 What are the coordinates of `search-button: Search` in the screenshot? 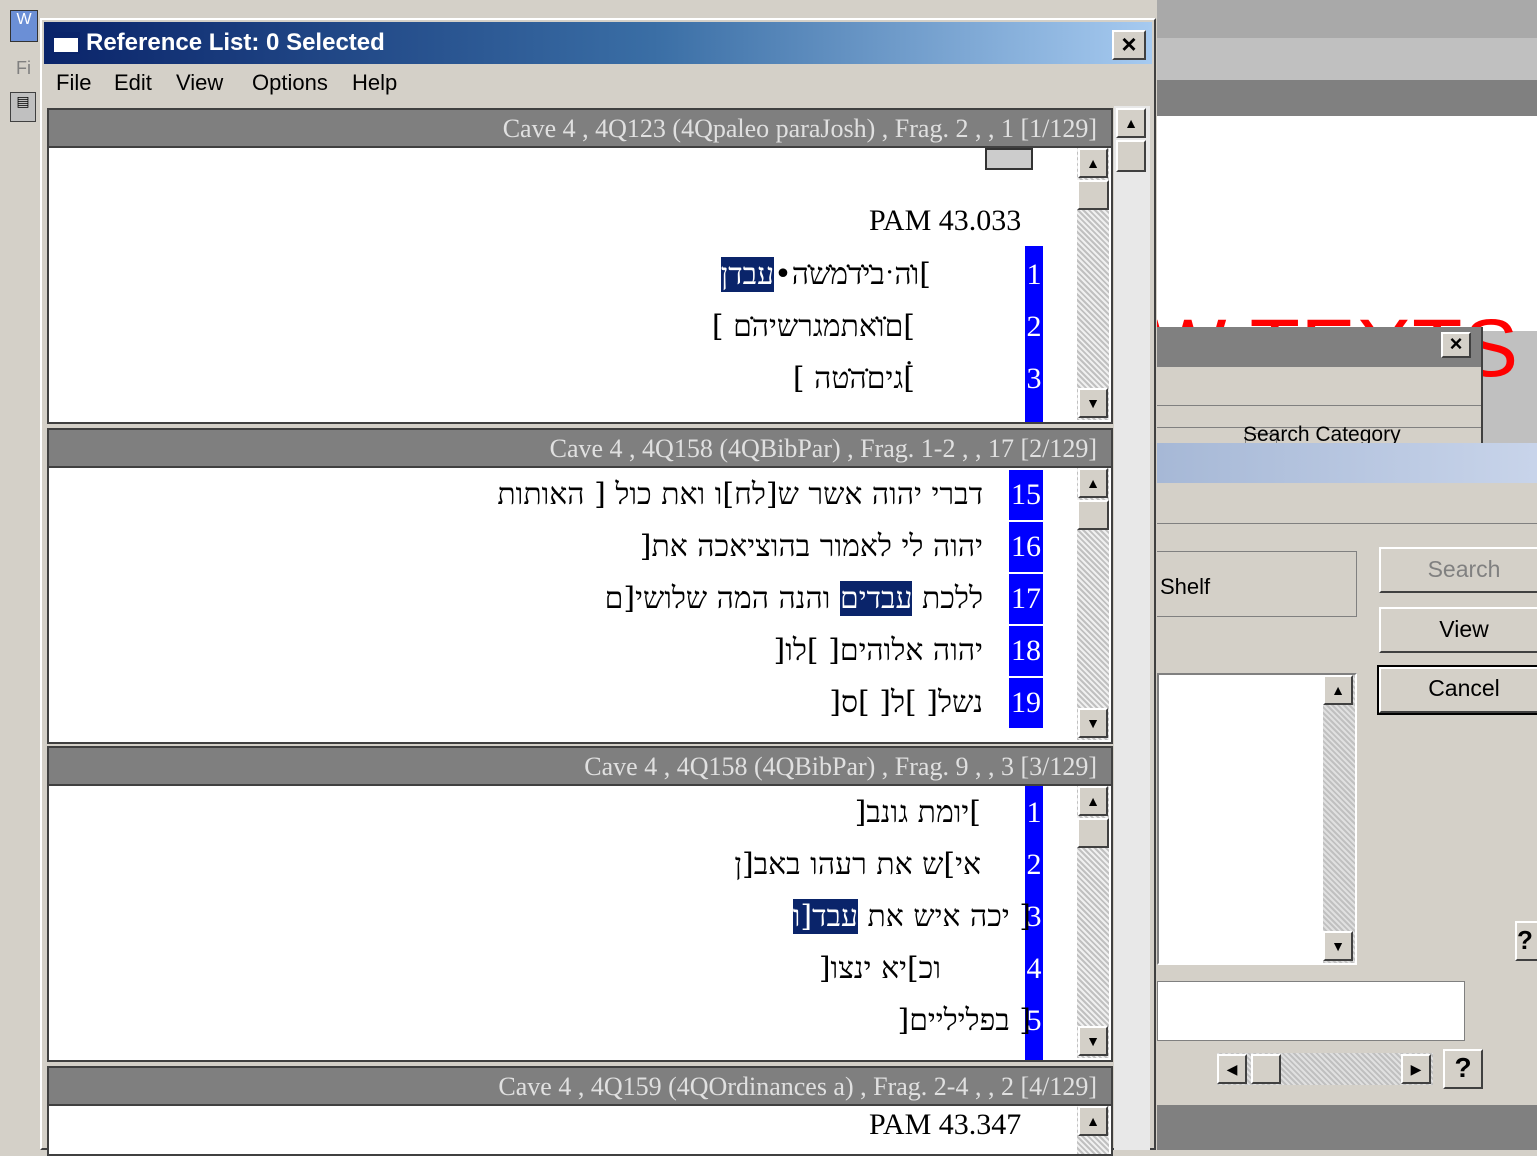 It's located at (1458, 570).